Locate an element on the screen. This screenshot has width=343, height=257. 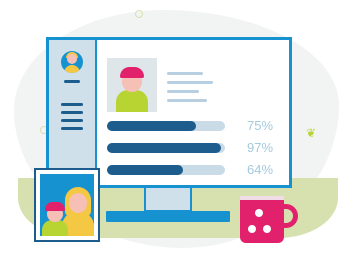
profile-photo is located at coordinates (132, 85).